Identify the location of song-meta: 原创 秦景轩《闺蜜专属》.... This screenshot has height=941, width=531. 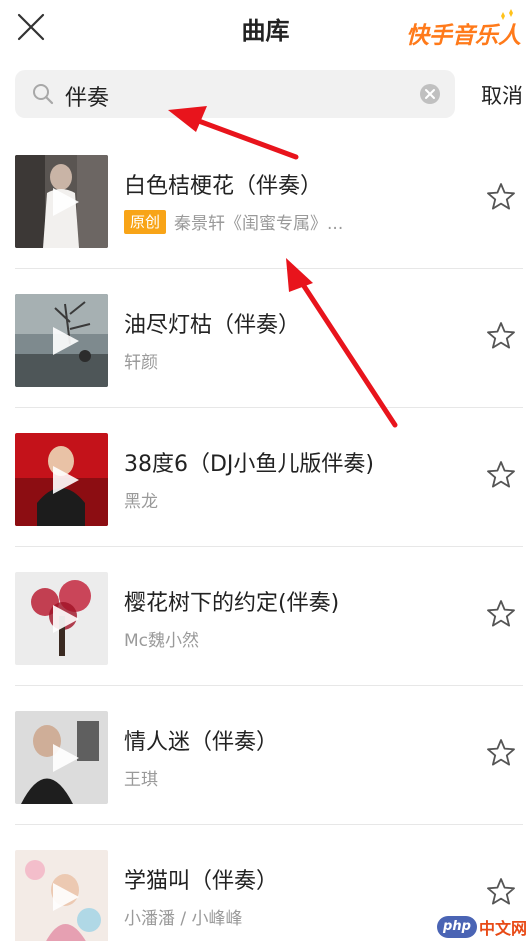
(233, 221).